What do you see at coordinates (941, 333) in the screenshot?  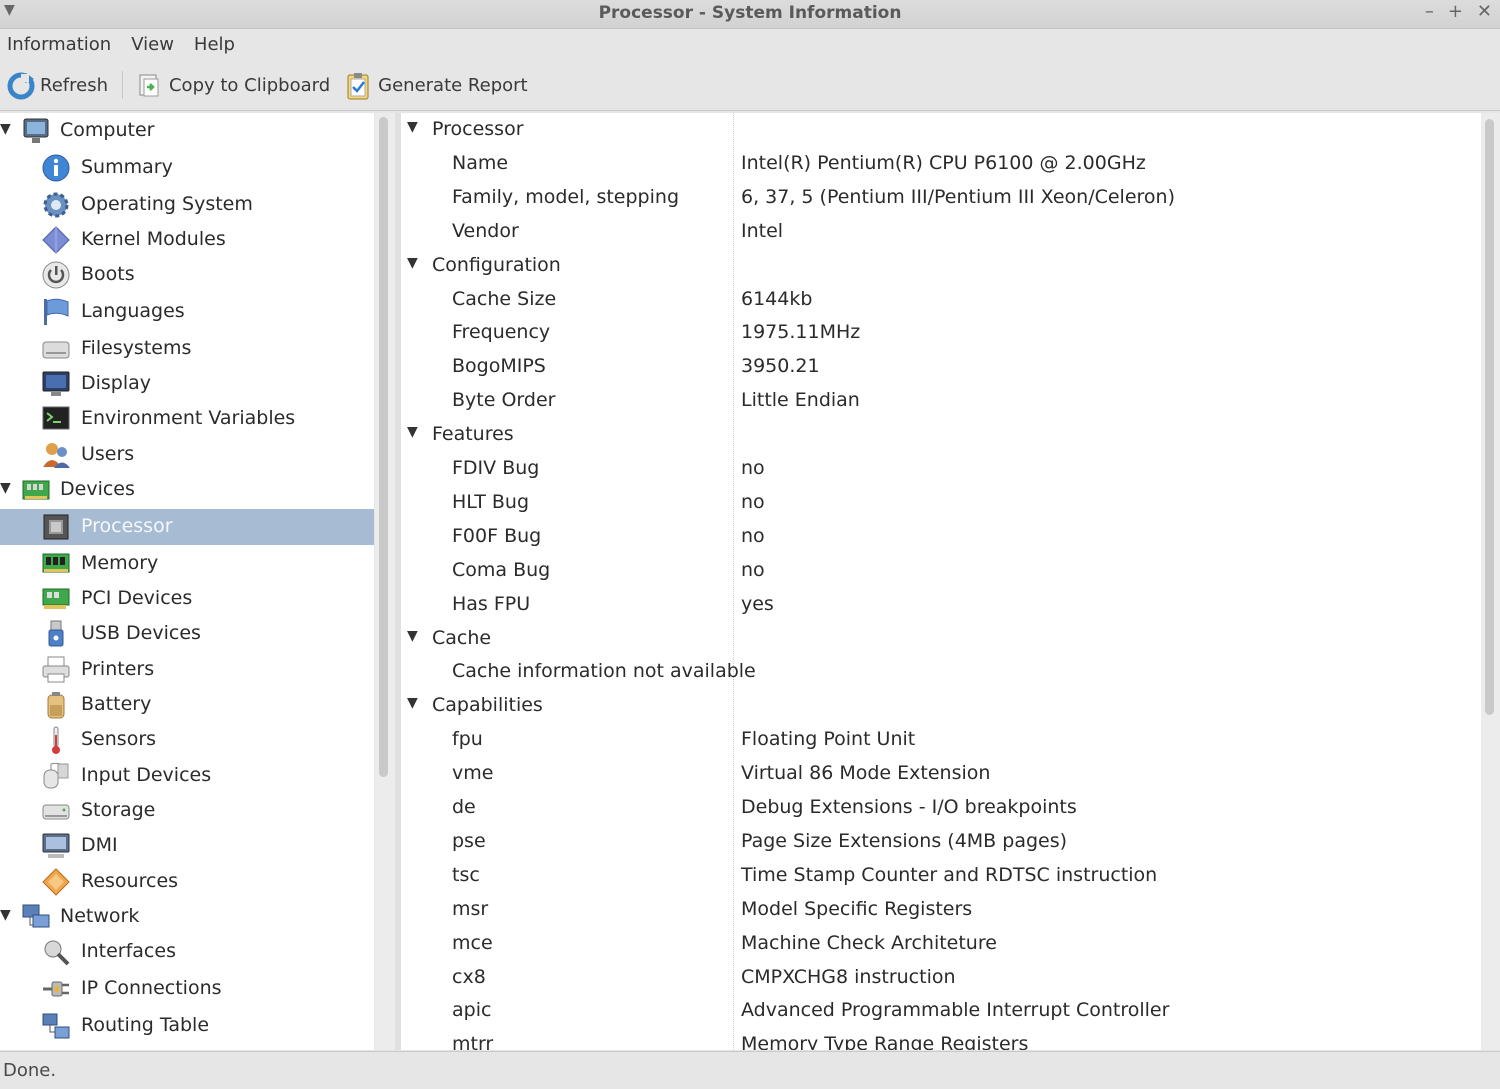 I see `detail-row: Frequency 1975.11MHz` at bounding box center [941, 333].